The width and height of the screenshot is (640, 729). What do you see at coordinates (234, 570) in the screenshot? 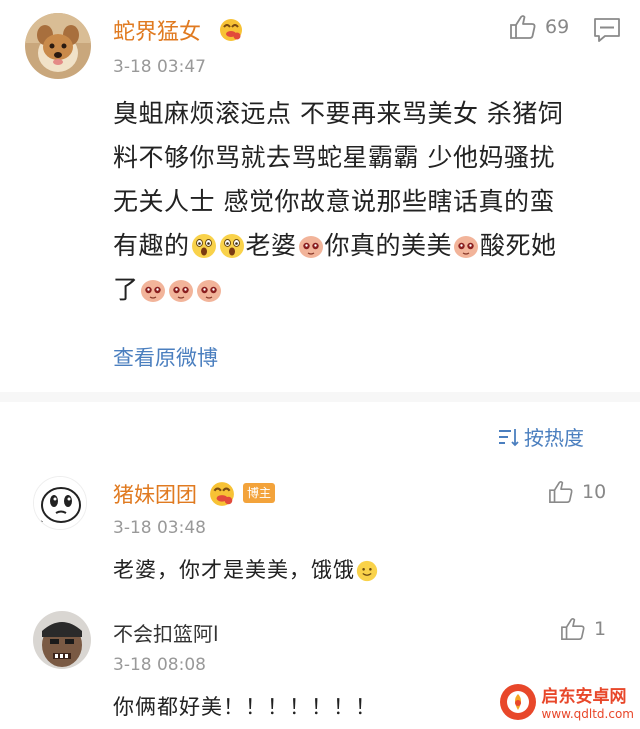
I see `reply-text-content: 老婆，你才是美美，饿饿` at bounding box center [234, 570].